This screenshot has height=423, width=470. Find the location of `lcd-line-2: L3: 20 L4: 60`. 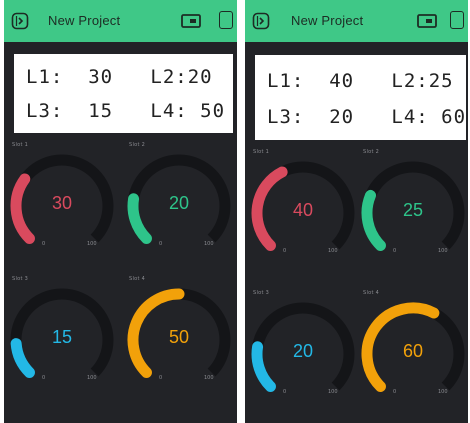

lcd-line-2: L3: 20 L4: 60 is located at coordinates (367, 117).